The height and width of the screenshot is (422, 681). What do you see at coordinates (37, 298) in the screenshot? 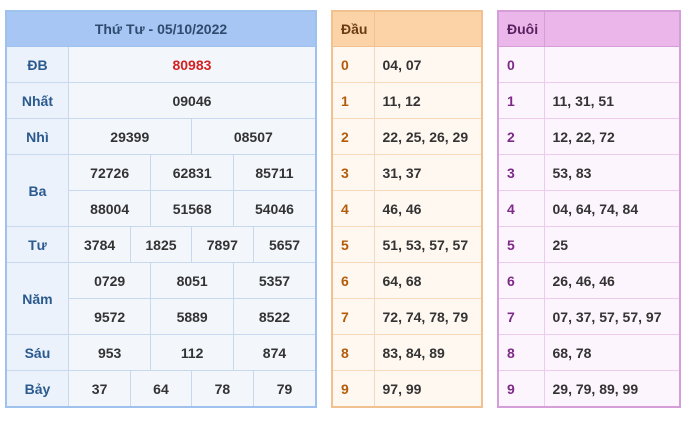
I see `prize-label: Năm` at bounding box center [37, 298].